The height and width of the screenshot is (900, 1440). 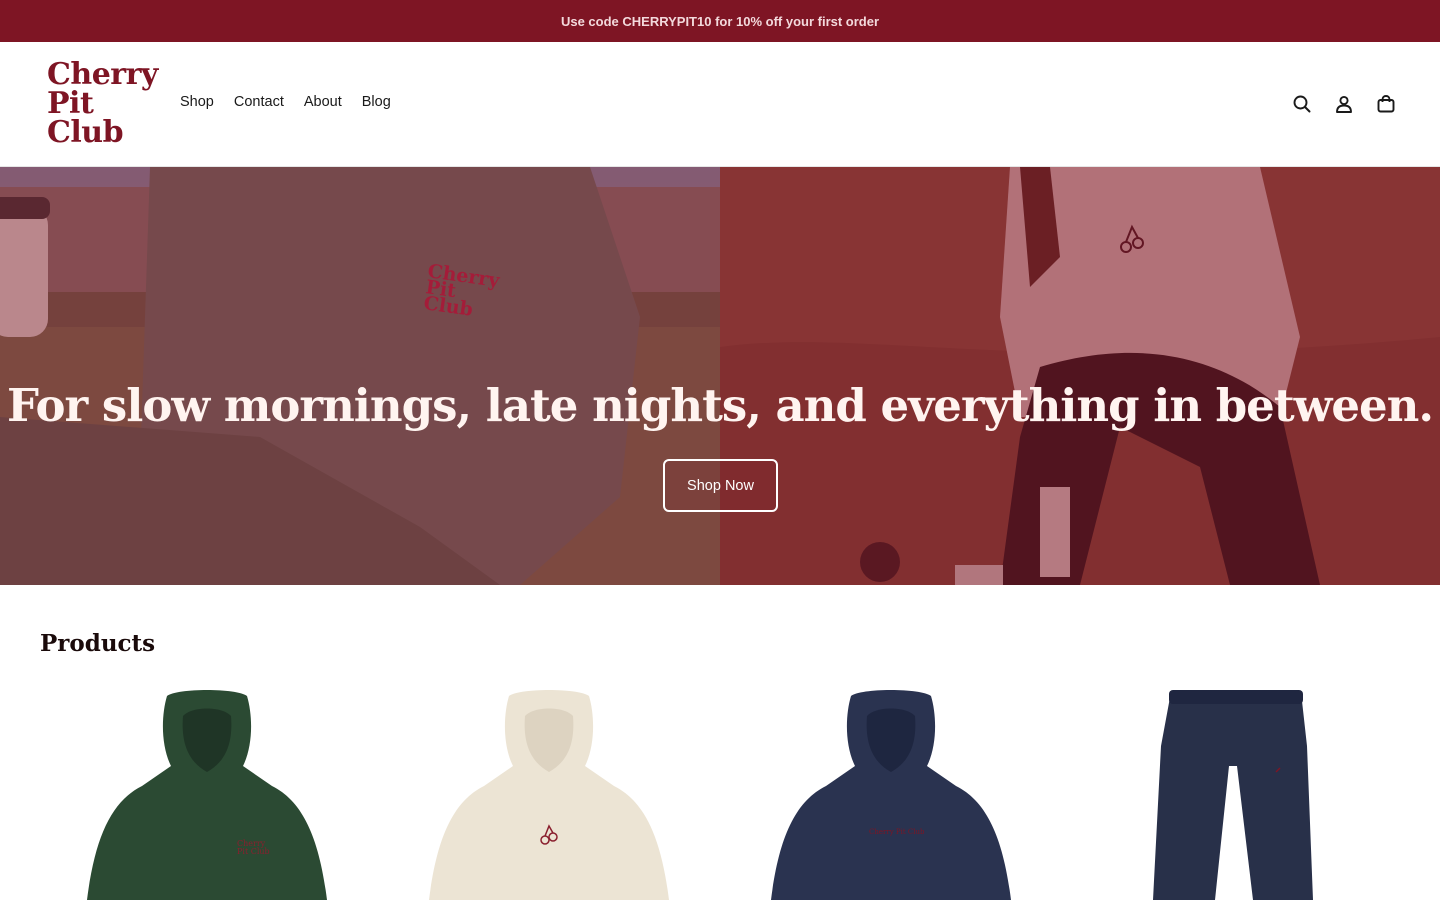 What do you see at coordinates (1302, 104) in the screenshot?
I see `search-icon` at bounding box center [1302, 104].